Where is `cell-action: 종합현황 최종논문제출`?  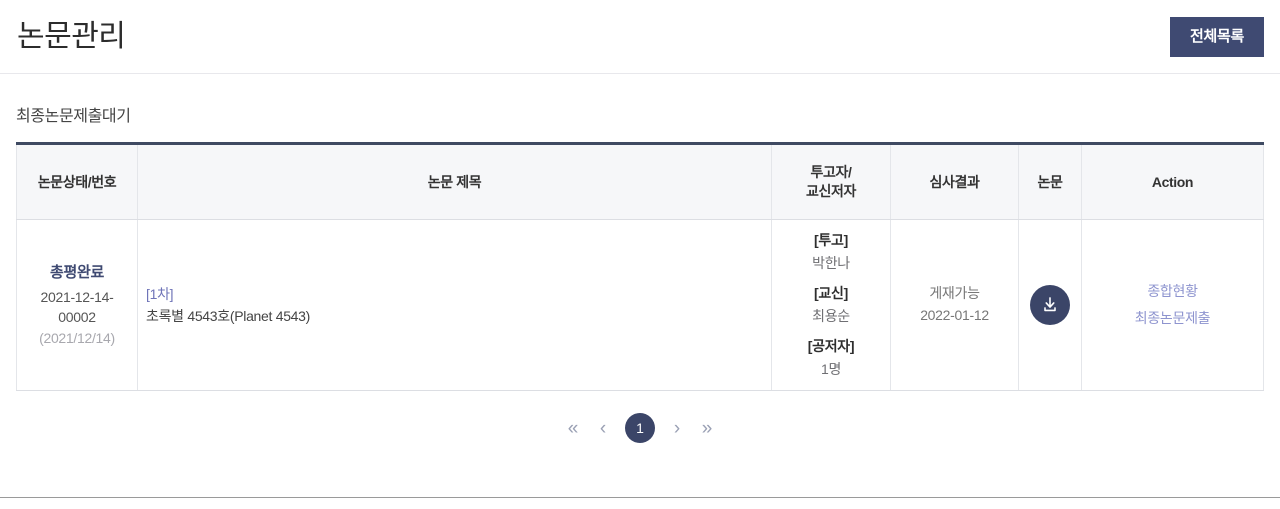
cell-action: 종합현황 최종논문제출 is located at coordinates (1172, 305).